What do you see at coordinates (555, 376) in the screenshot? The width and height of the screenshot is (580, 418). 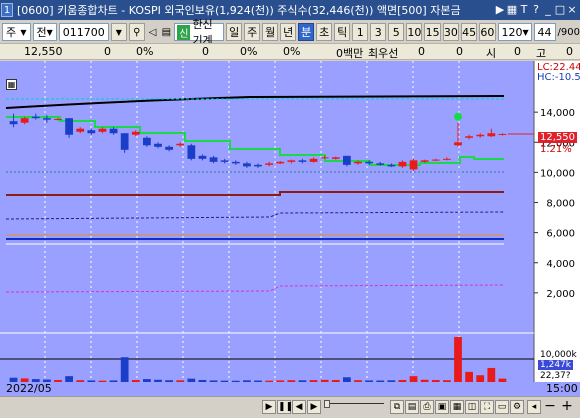 I see `volume-ref-label: 22,37?` at bounding box center [555, 376].